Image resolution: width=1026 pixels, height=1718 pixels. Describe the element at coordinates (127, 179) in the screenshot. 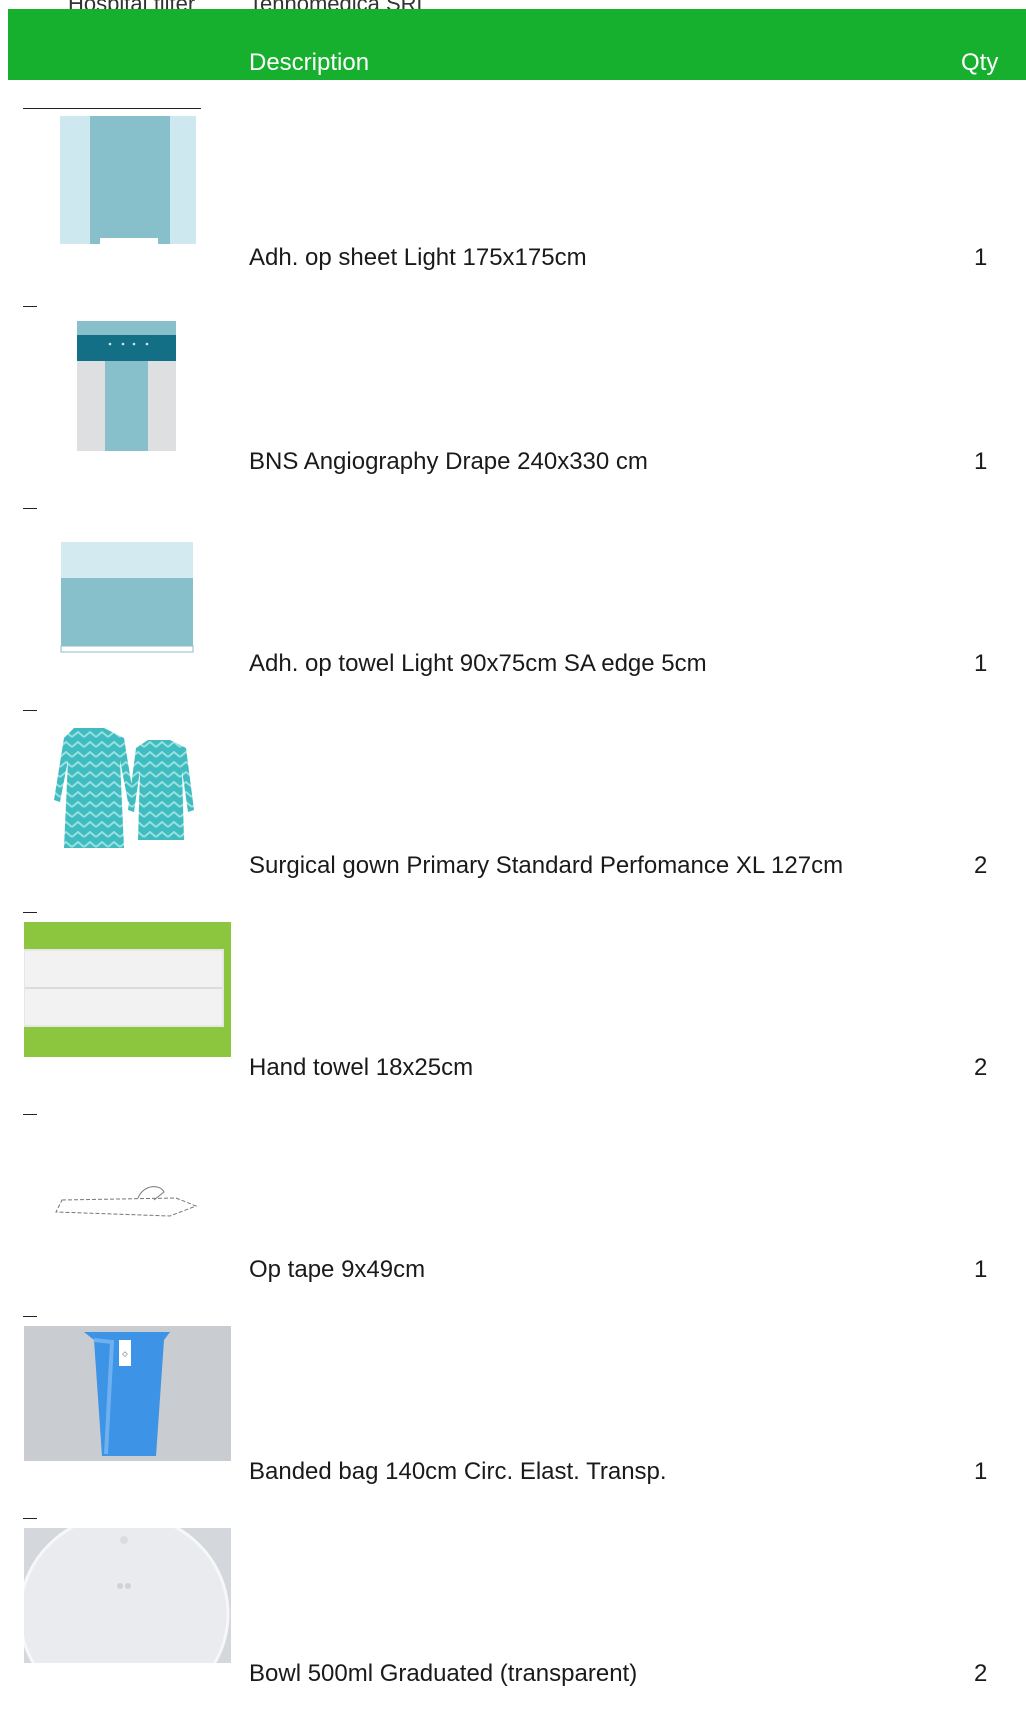

I see `adhesive-sheet-icon` at that location.